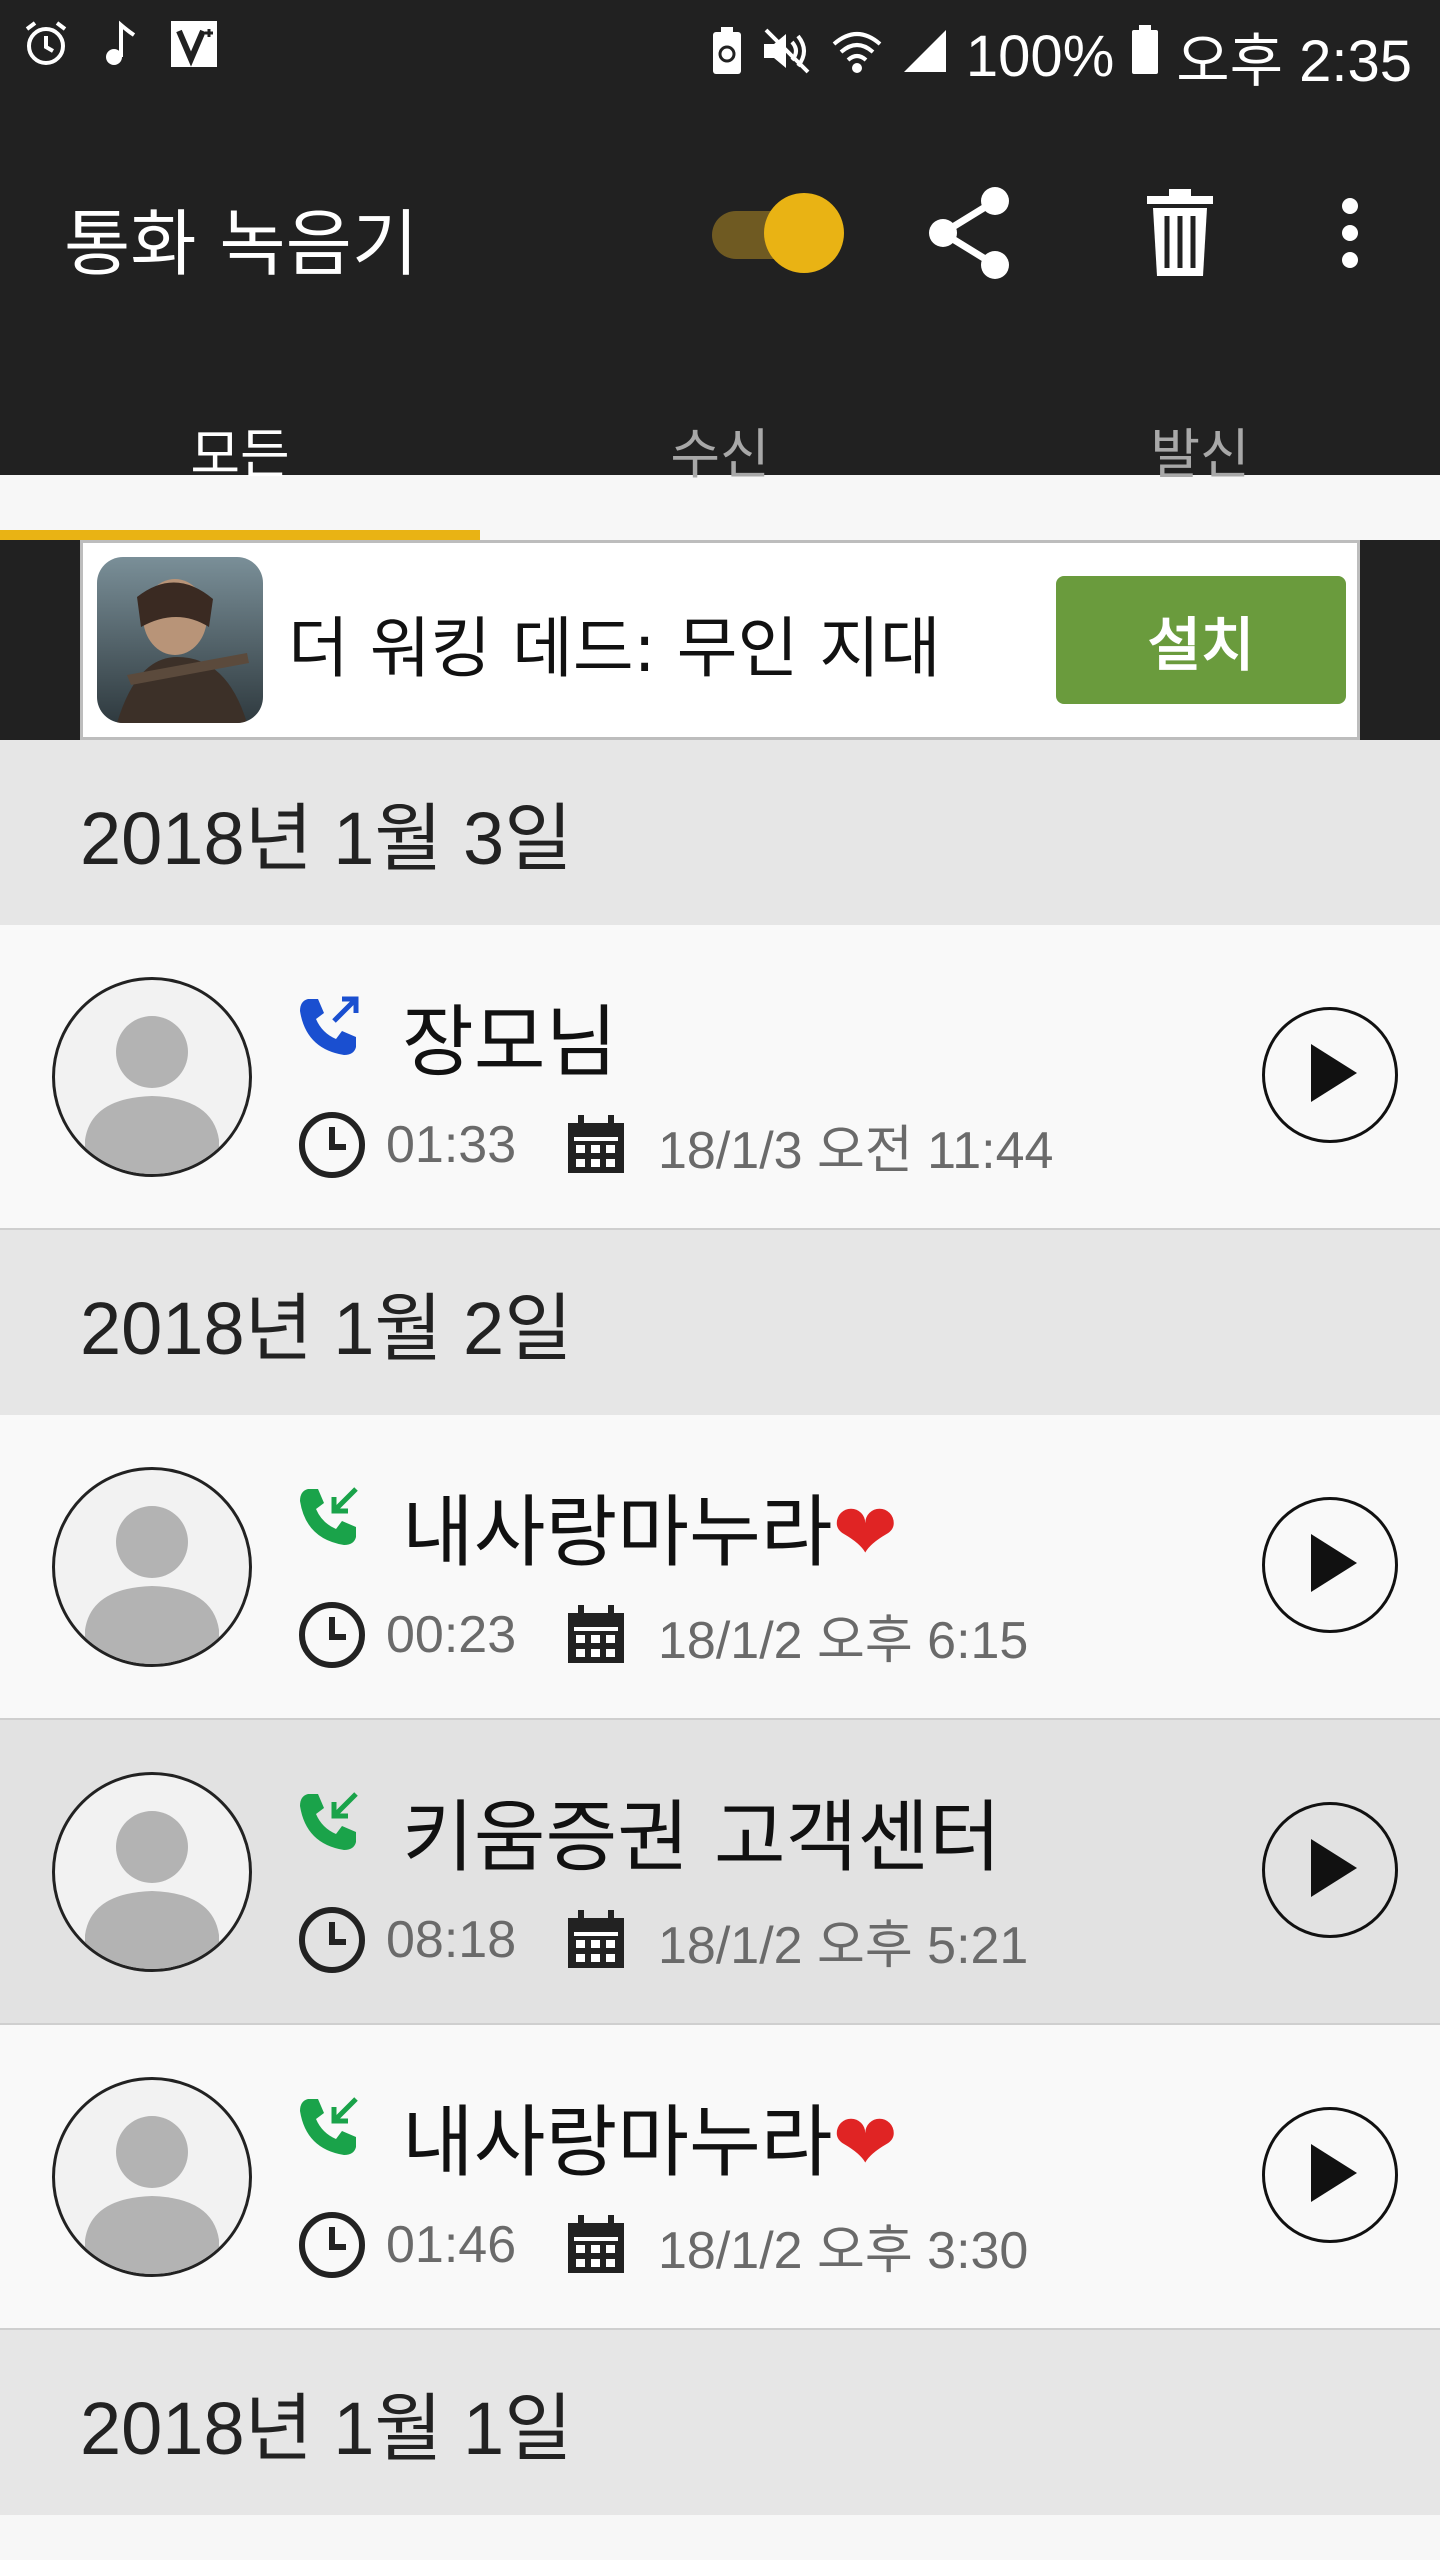 The image size is (1440, 2560). I want to click on call-datetime: 18/1/2 오후 6:15, so click(843, 1640).